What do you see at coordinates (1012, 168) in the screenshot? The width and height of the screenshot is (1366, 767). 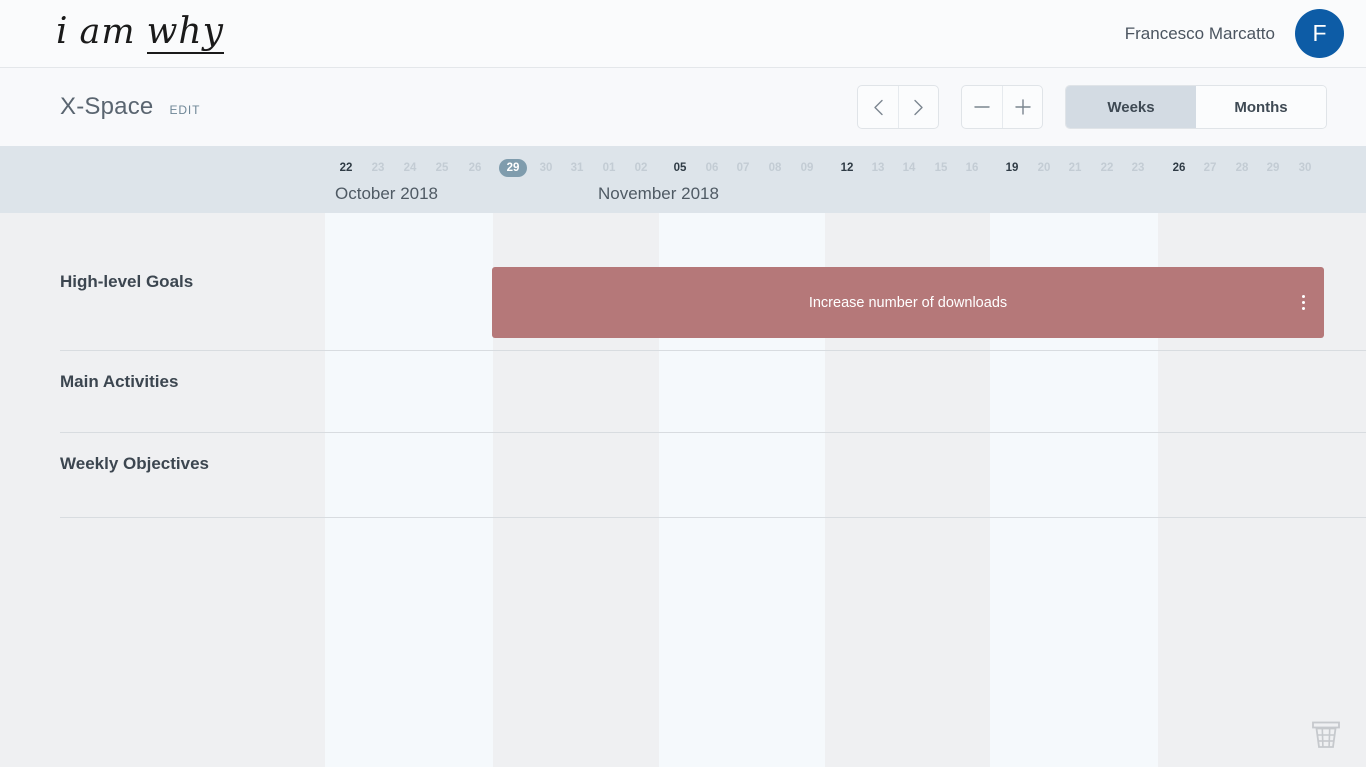 I see `ruler-day-19-20: 19` at bounding box center [1012, 168].